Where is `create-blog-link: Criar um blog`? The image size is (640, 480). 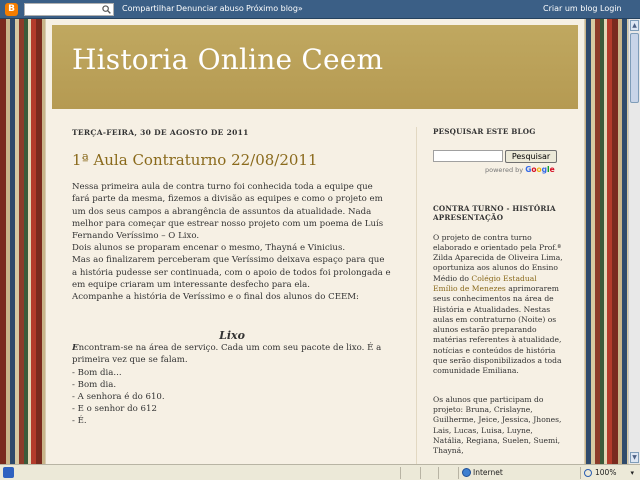
create-blog-link: Criar um blog is located at coordinates (570, 8).